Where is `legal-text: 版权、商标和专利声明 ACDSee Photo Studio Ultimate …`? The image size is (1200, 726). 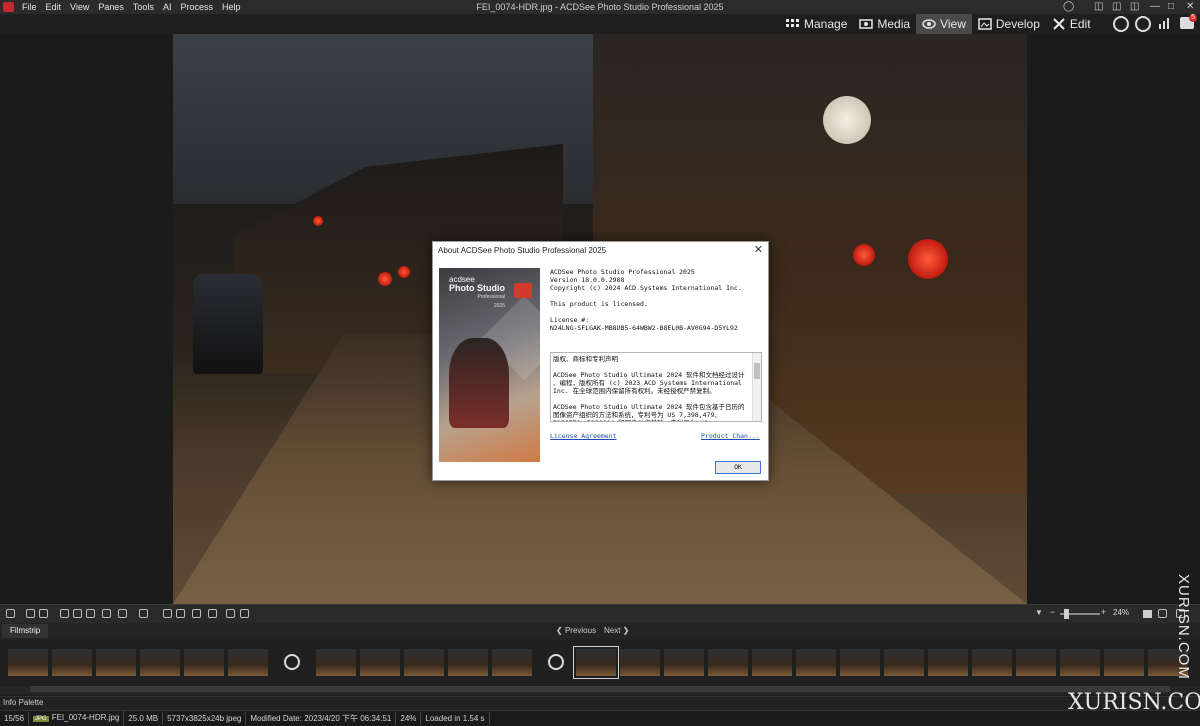
legal-text: 版权、商标和专利声明 ACDSee Photo Studio Ultimate … is located at coordinates (656, 387).